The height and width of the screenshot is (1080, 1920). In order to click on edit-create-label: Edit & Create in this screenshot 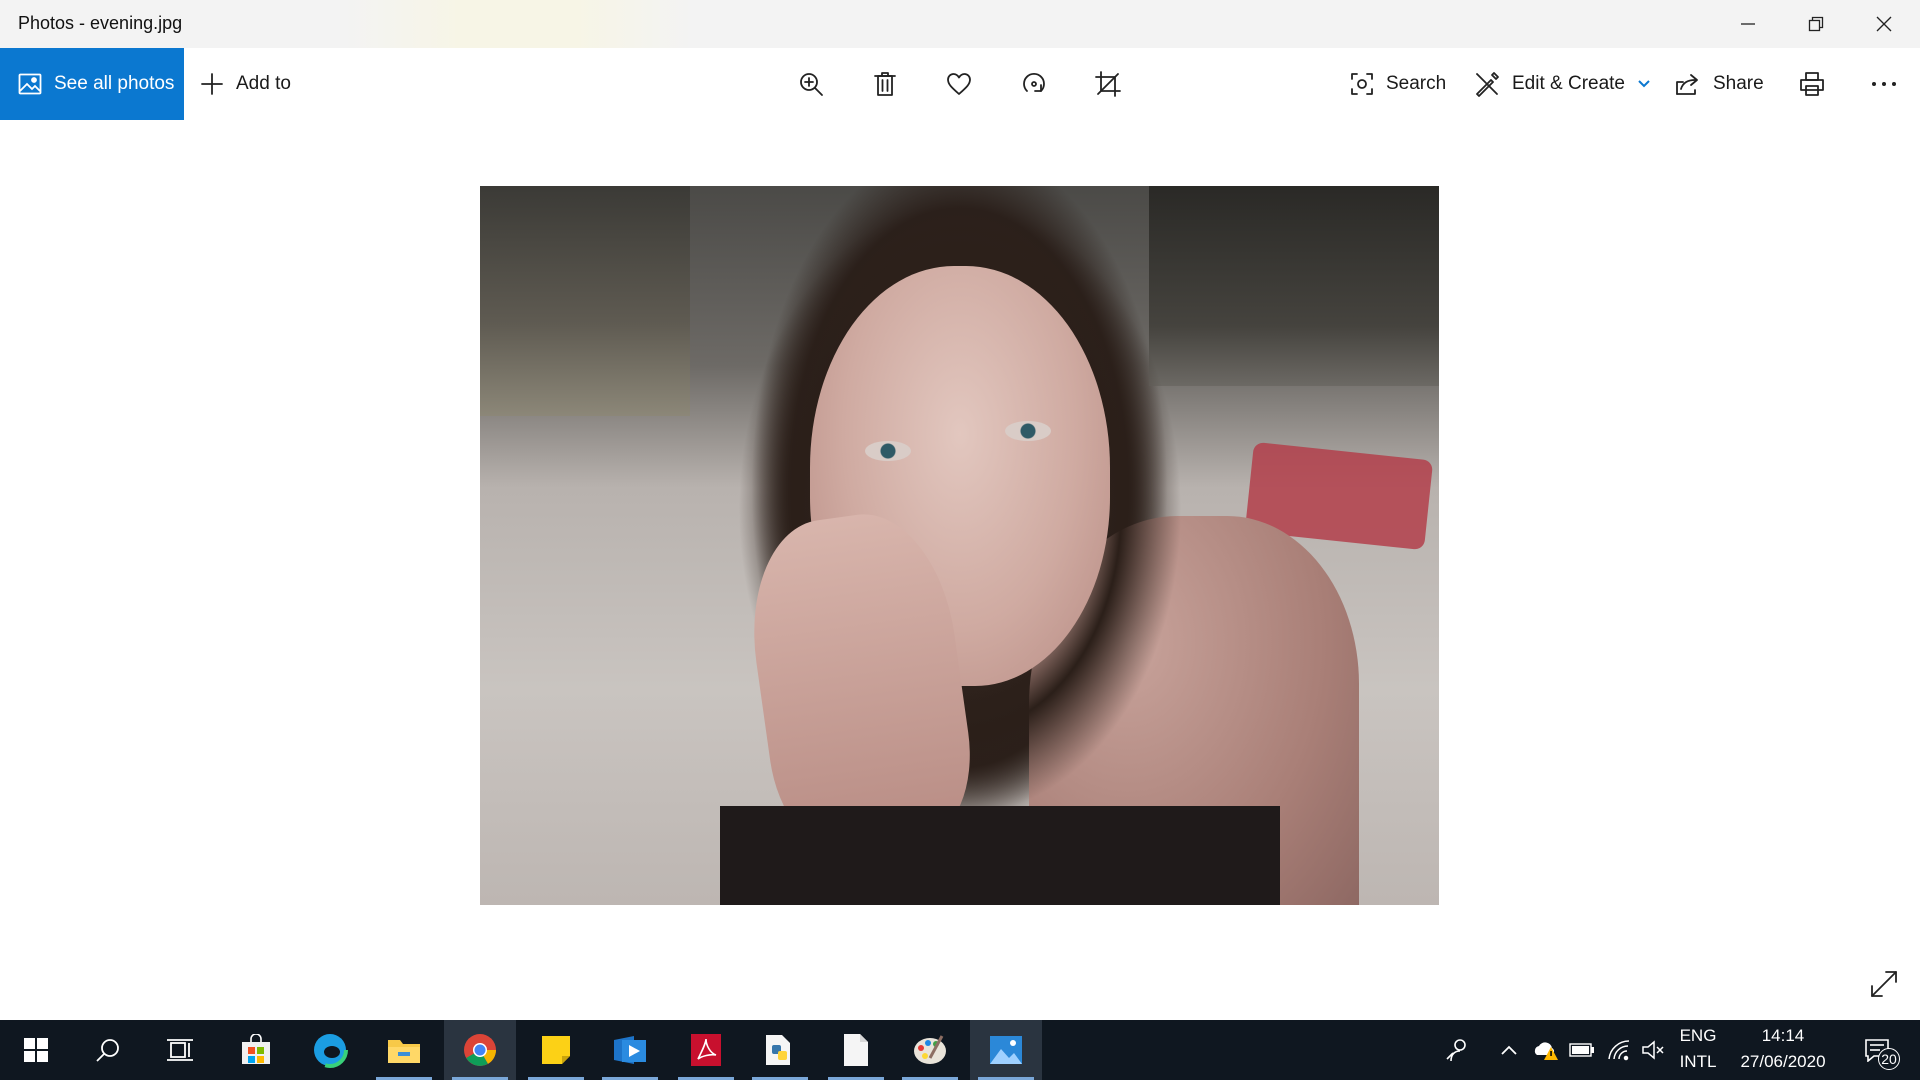, I will do `click(1568, 83)`.